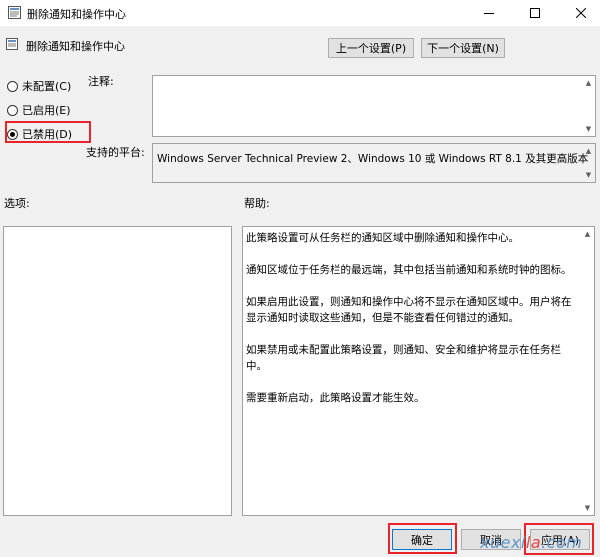 The width and height of the screenshot is (600, 557). Describe the element at coordinates (588, 163) in the screenshot. I see `platform-scrollbar: ▲ ▼` at that location.